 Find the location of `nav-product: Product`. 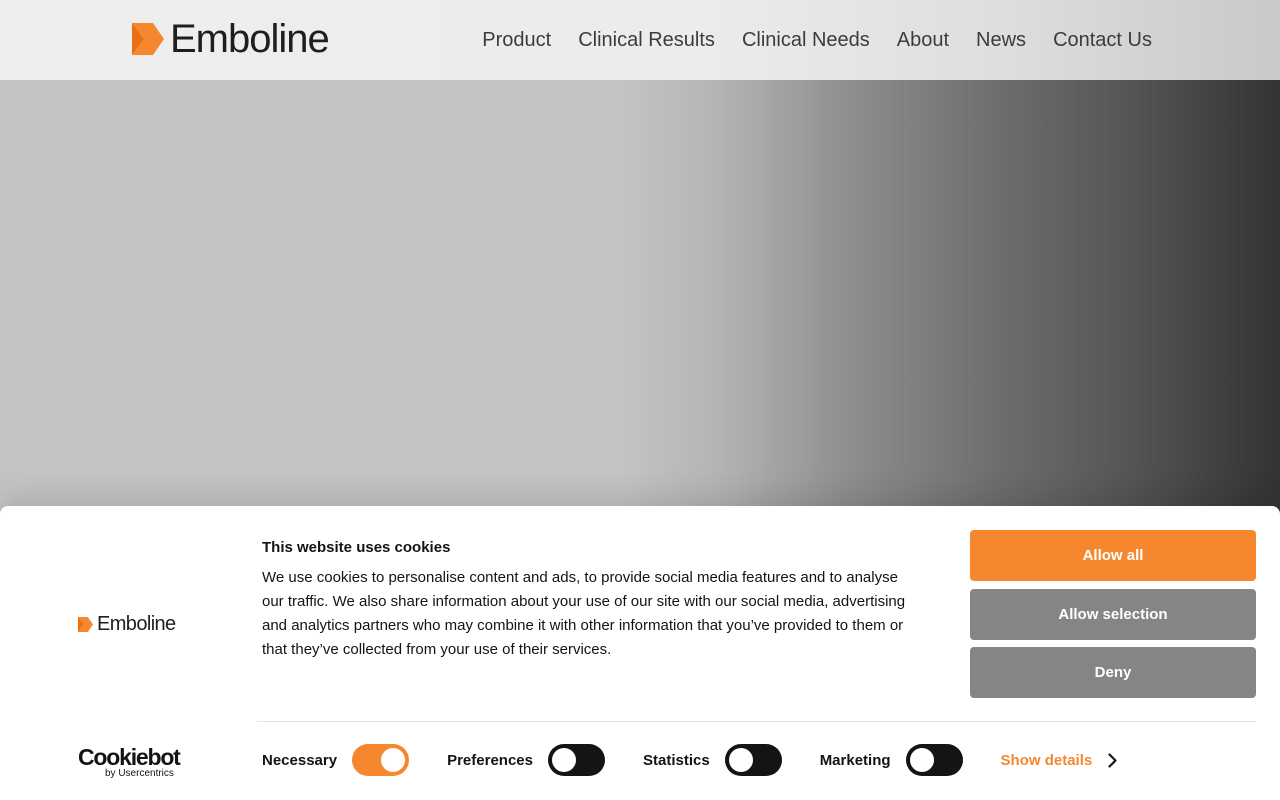

nav-product: Product is located at coordinates (516, 40).